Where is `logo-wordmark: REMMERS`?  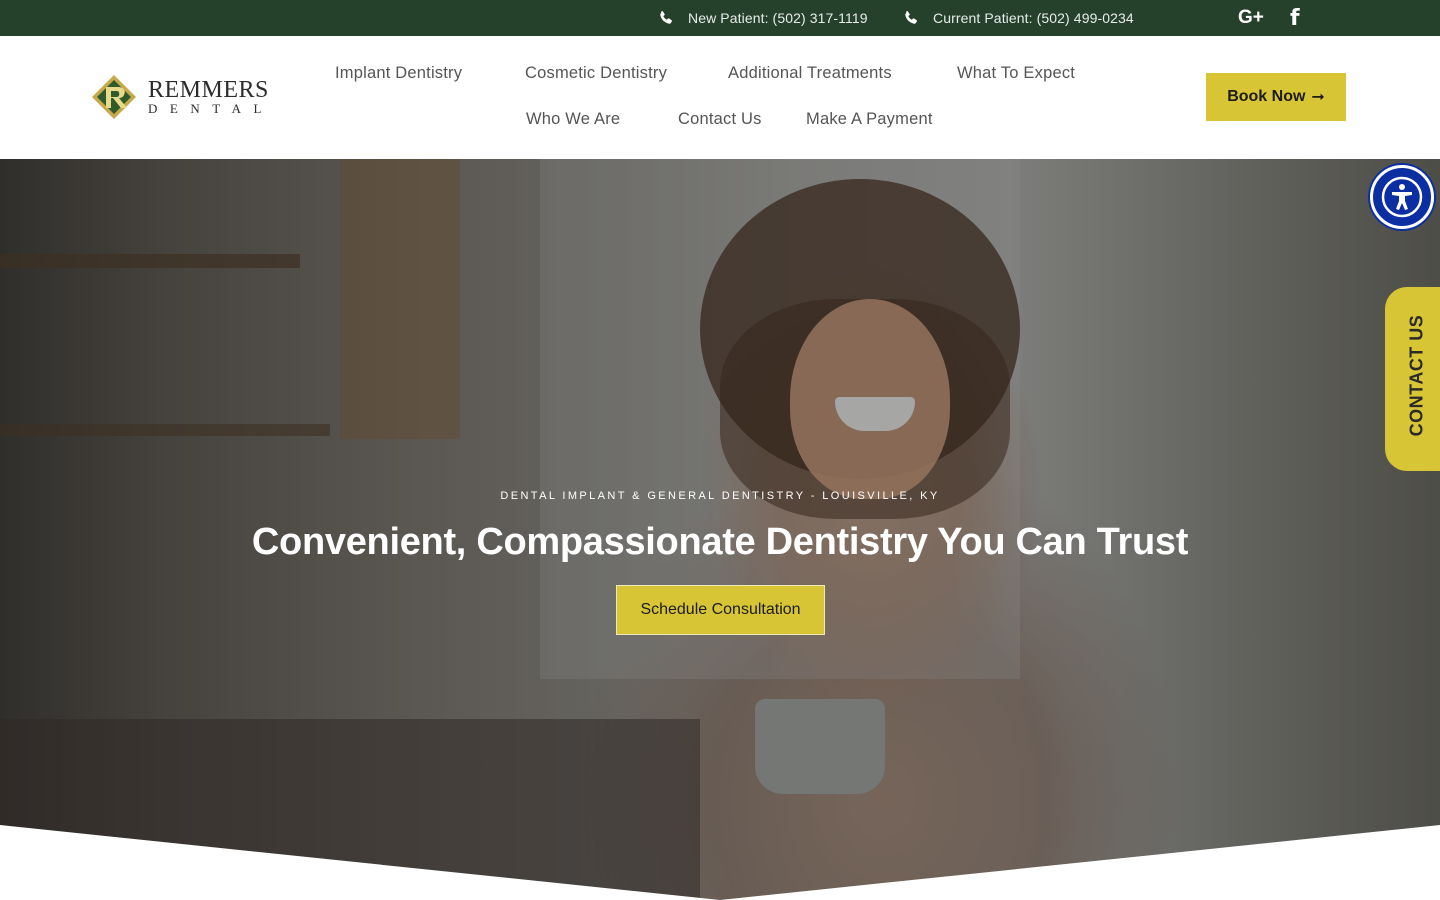 logo-wordmark: REMMERS is located at coordinates (208, 90).